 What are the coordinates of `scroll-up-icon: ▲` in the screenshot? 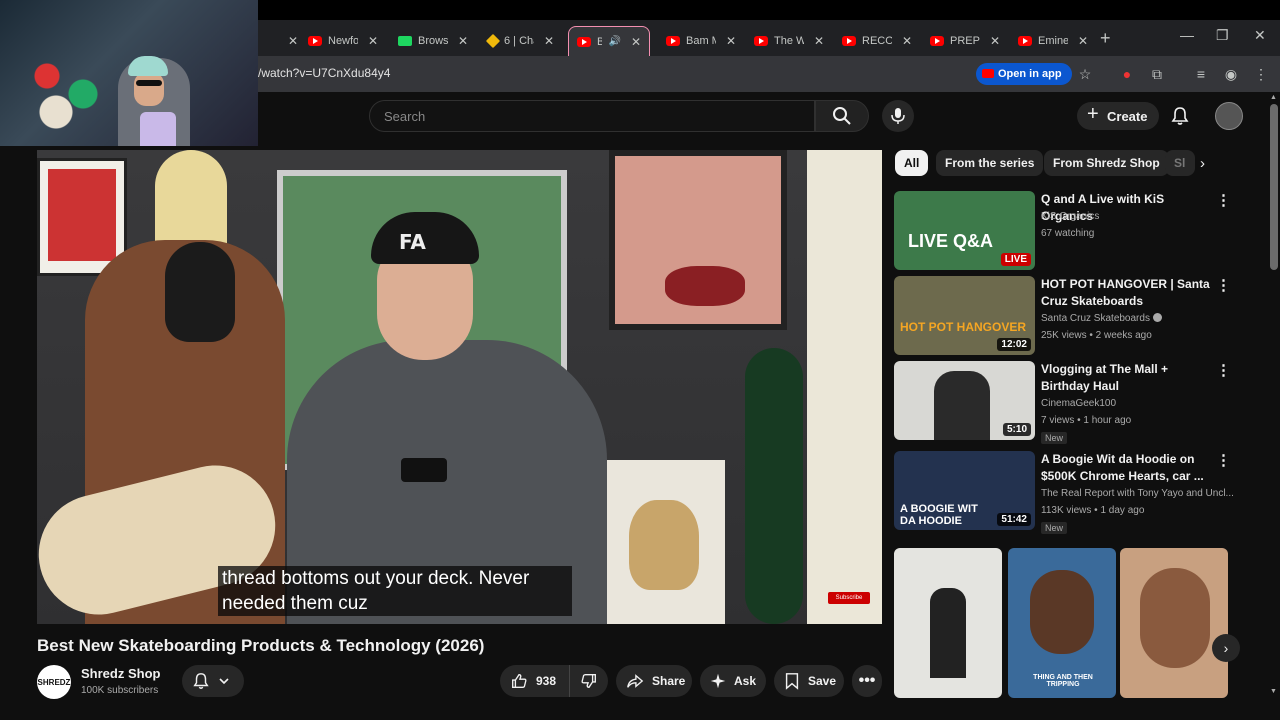 It's located at (1273, 97).